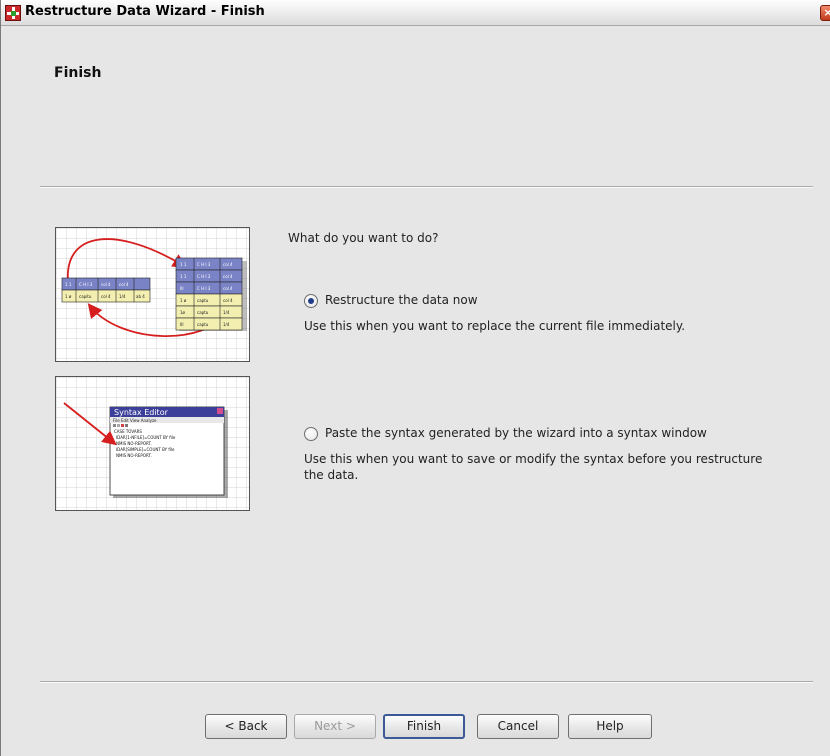 This screenshot has height=756, width=830. What do you see at coordinates (518, 726) in the screenshot?
I see `cancel-button: Cancel` at bounding box center [518, 726].